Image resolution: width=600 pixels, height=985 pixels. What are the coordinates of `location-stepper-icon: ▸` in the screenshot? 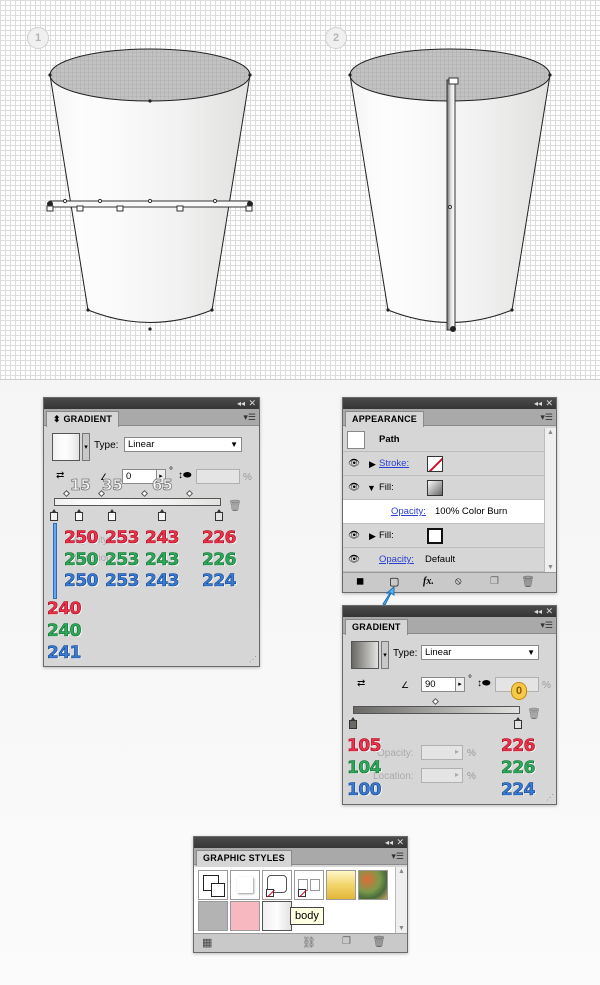 It's located at (457, 774).